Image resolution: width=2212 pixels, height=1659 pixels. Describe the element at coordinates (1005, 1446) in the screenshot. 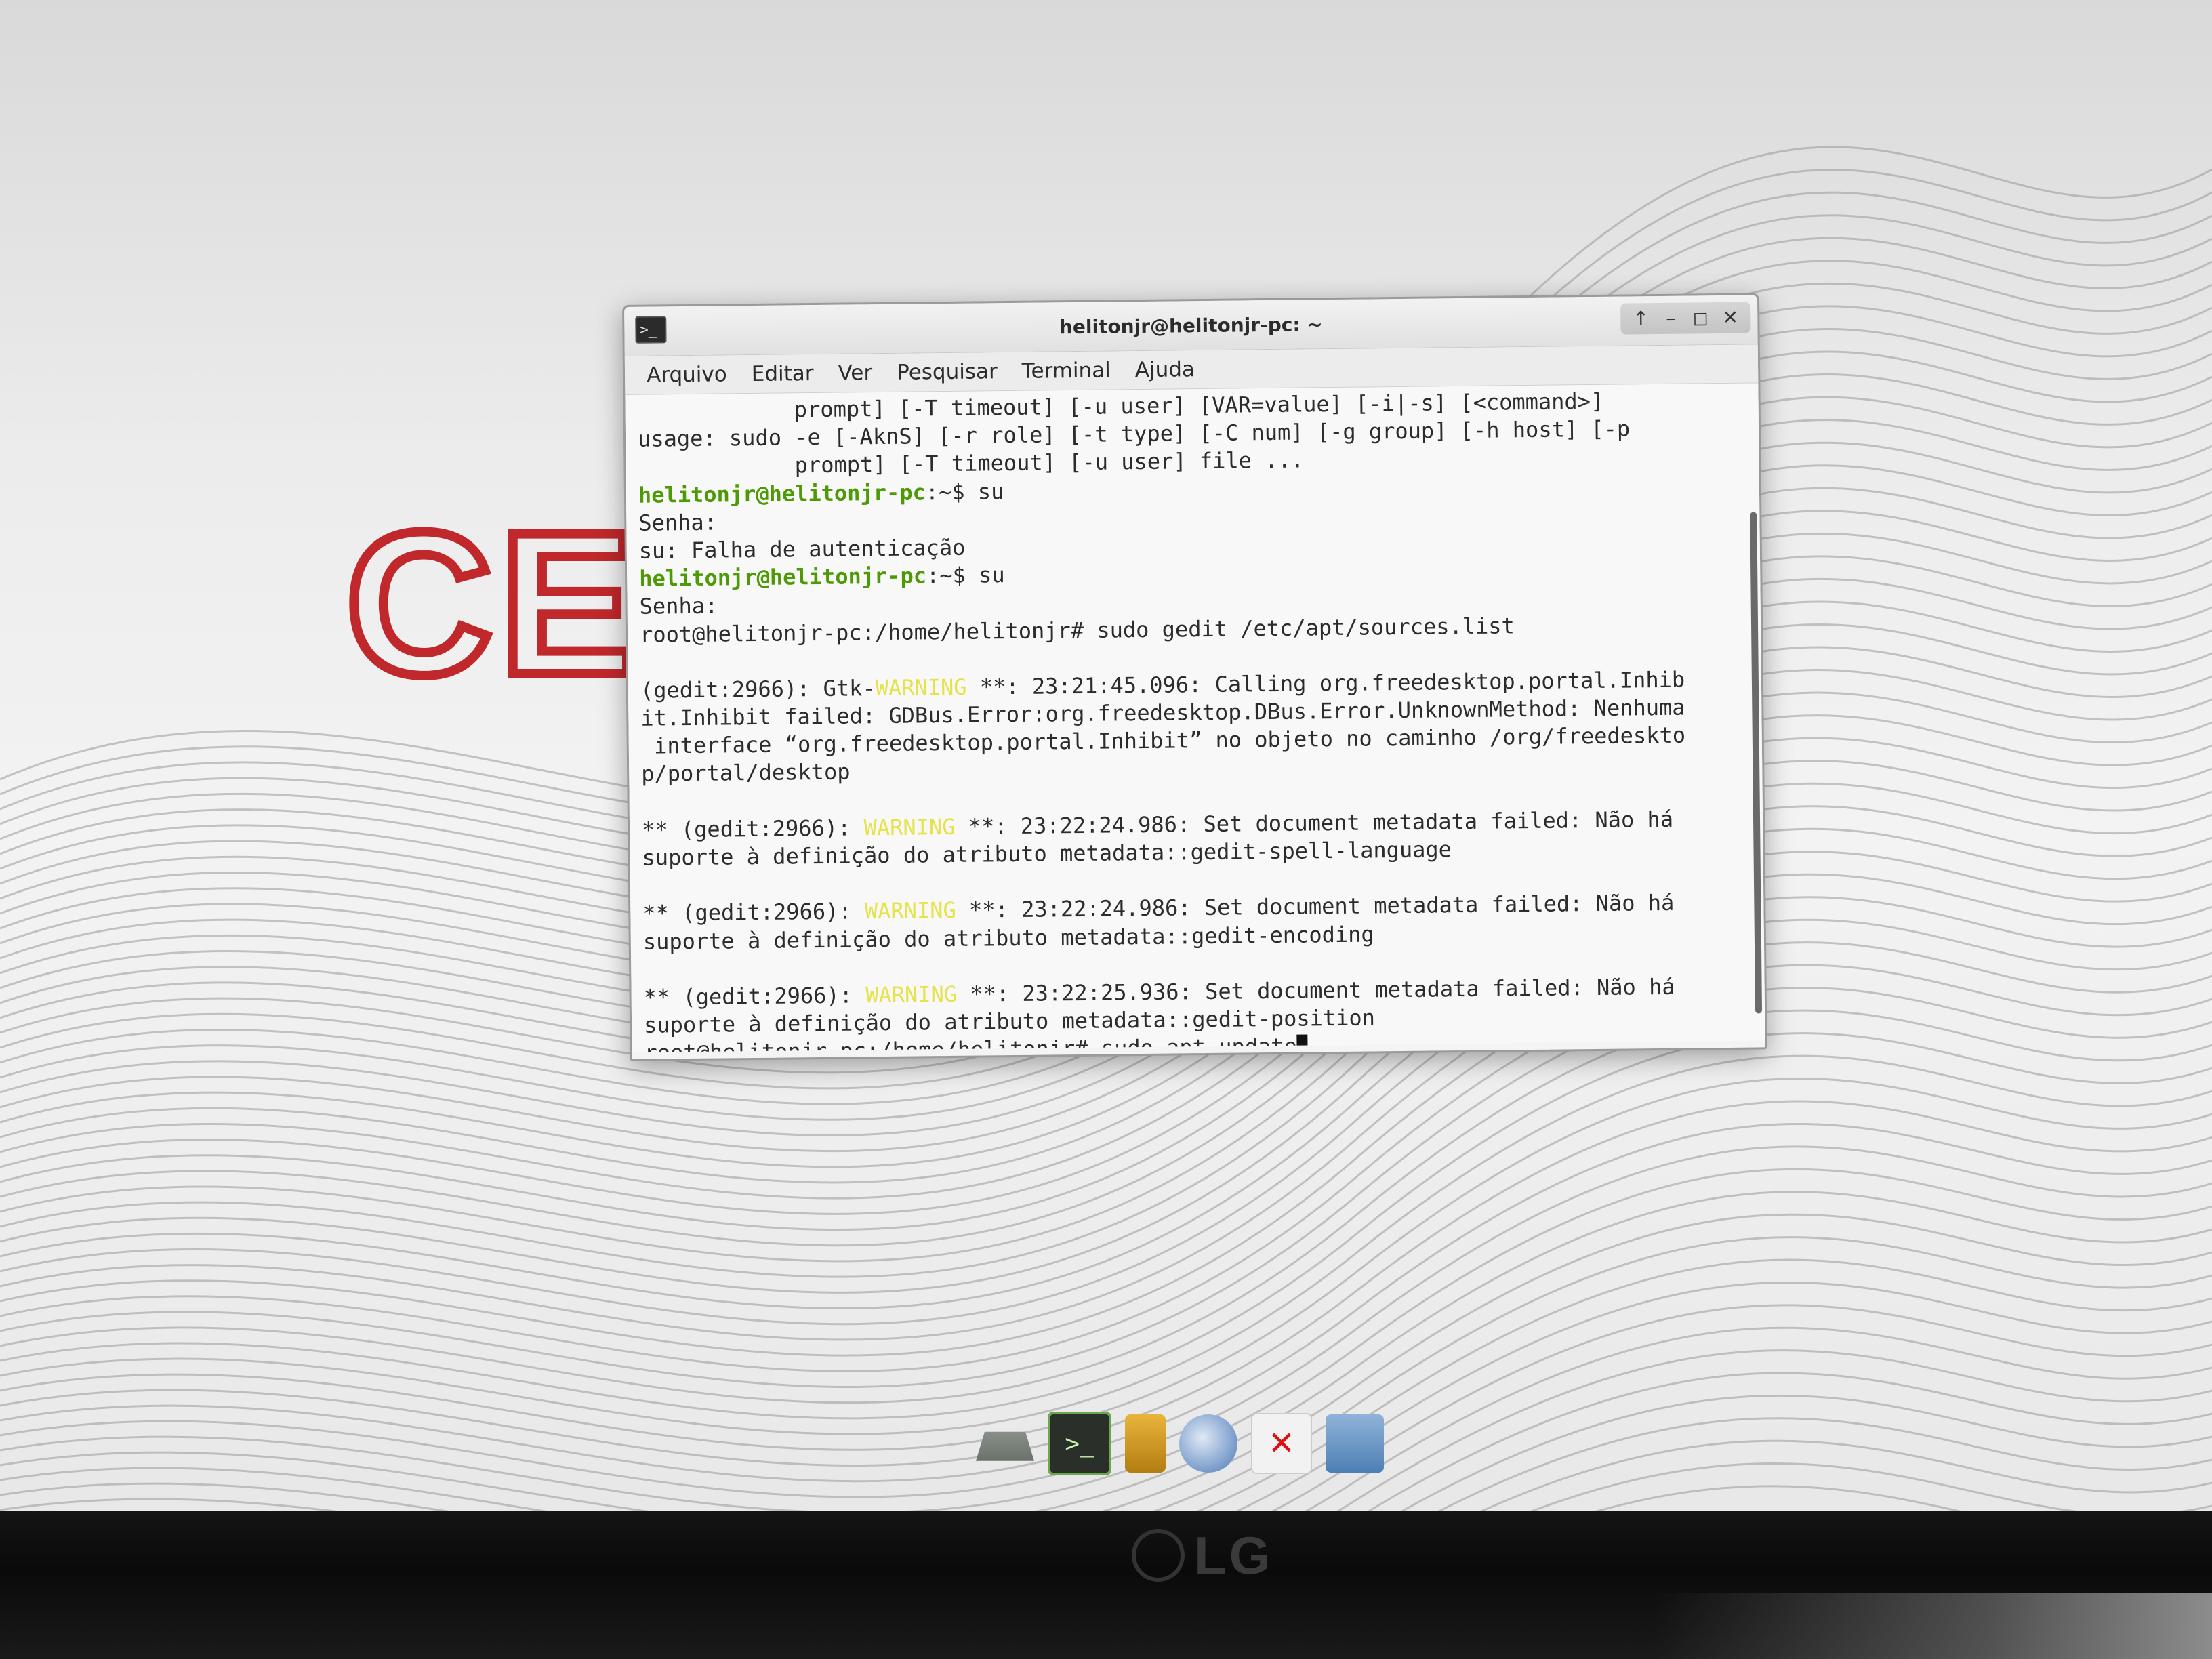

I see `drive-icon` at that location.